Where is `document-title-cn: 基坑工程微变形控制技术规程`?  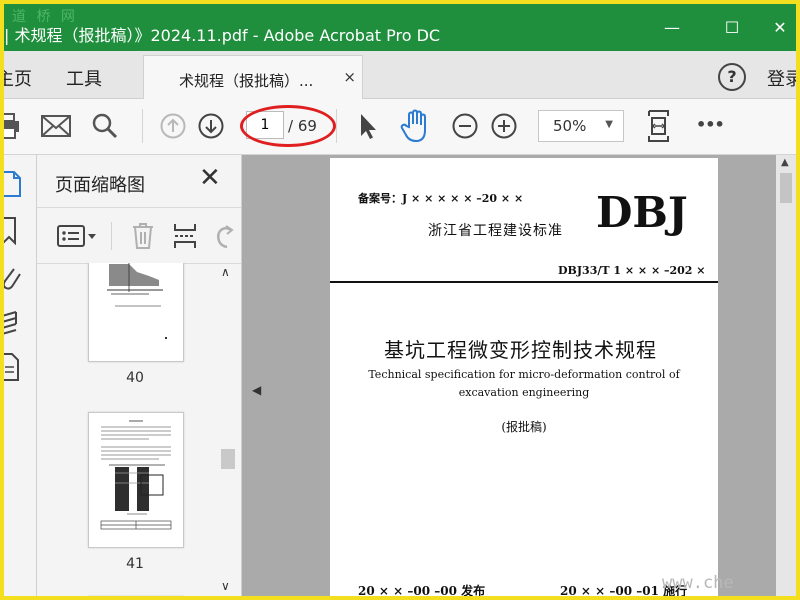 document-title-cn: 基坑工程微变形控制技术规程 is located at coordinates (520, 350).